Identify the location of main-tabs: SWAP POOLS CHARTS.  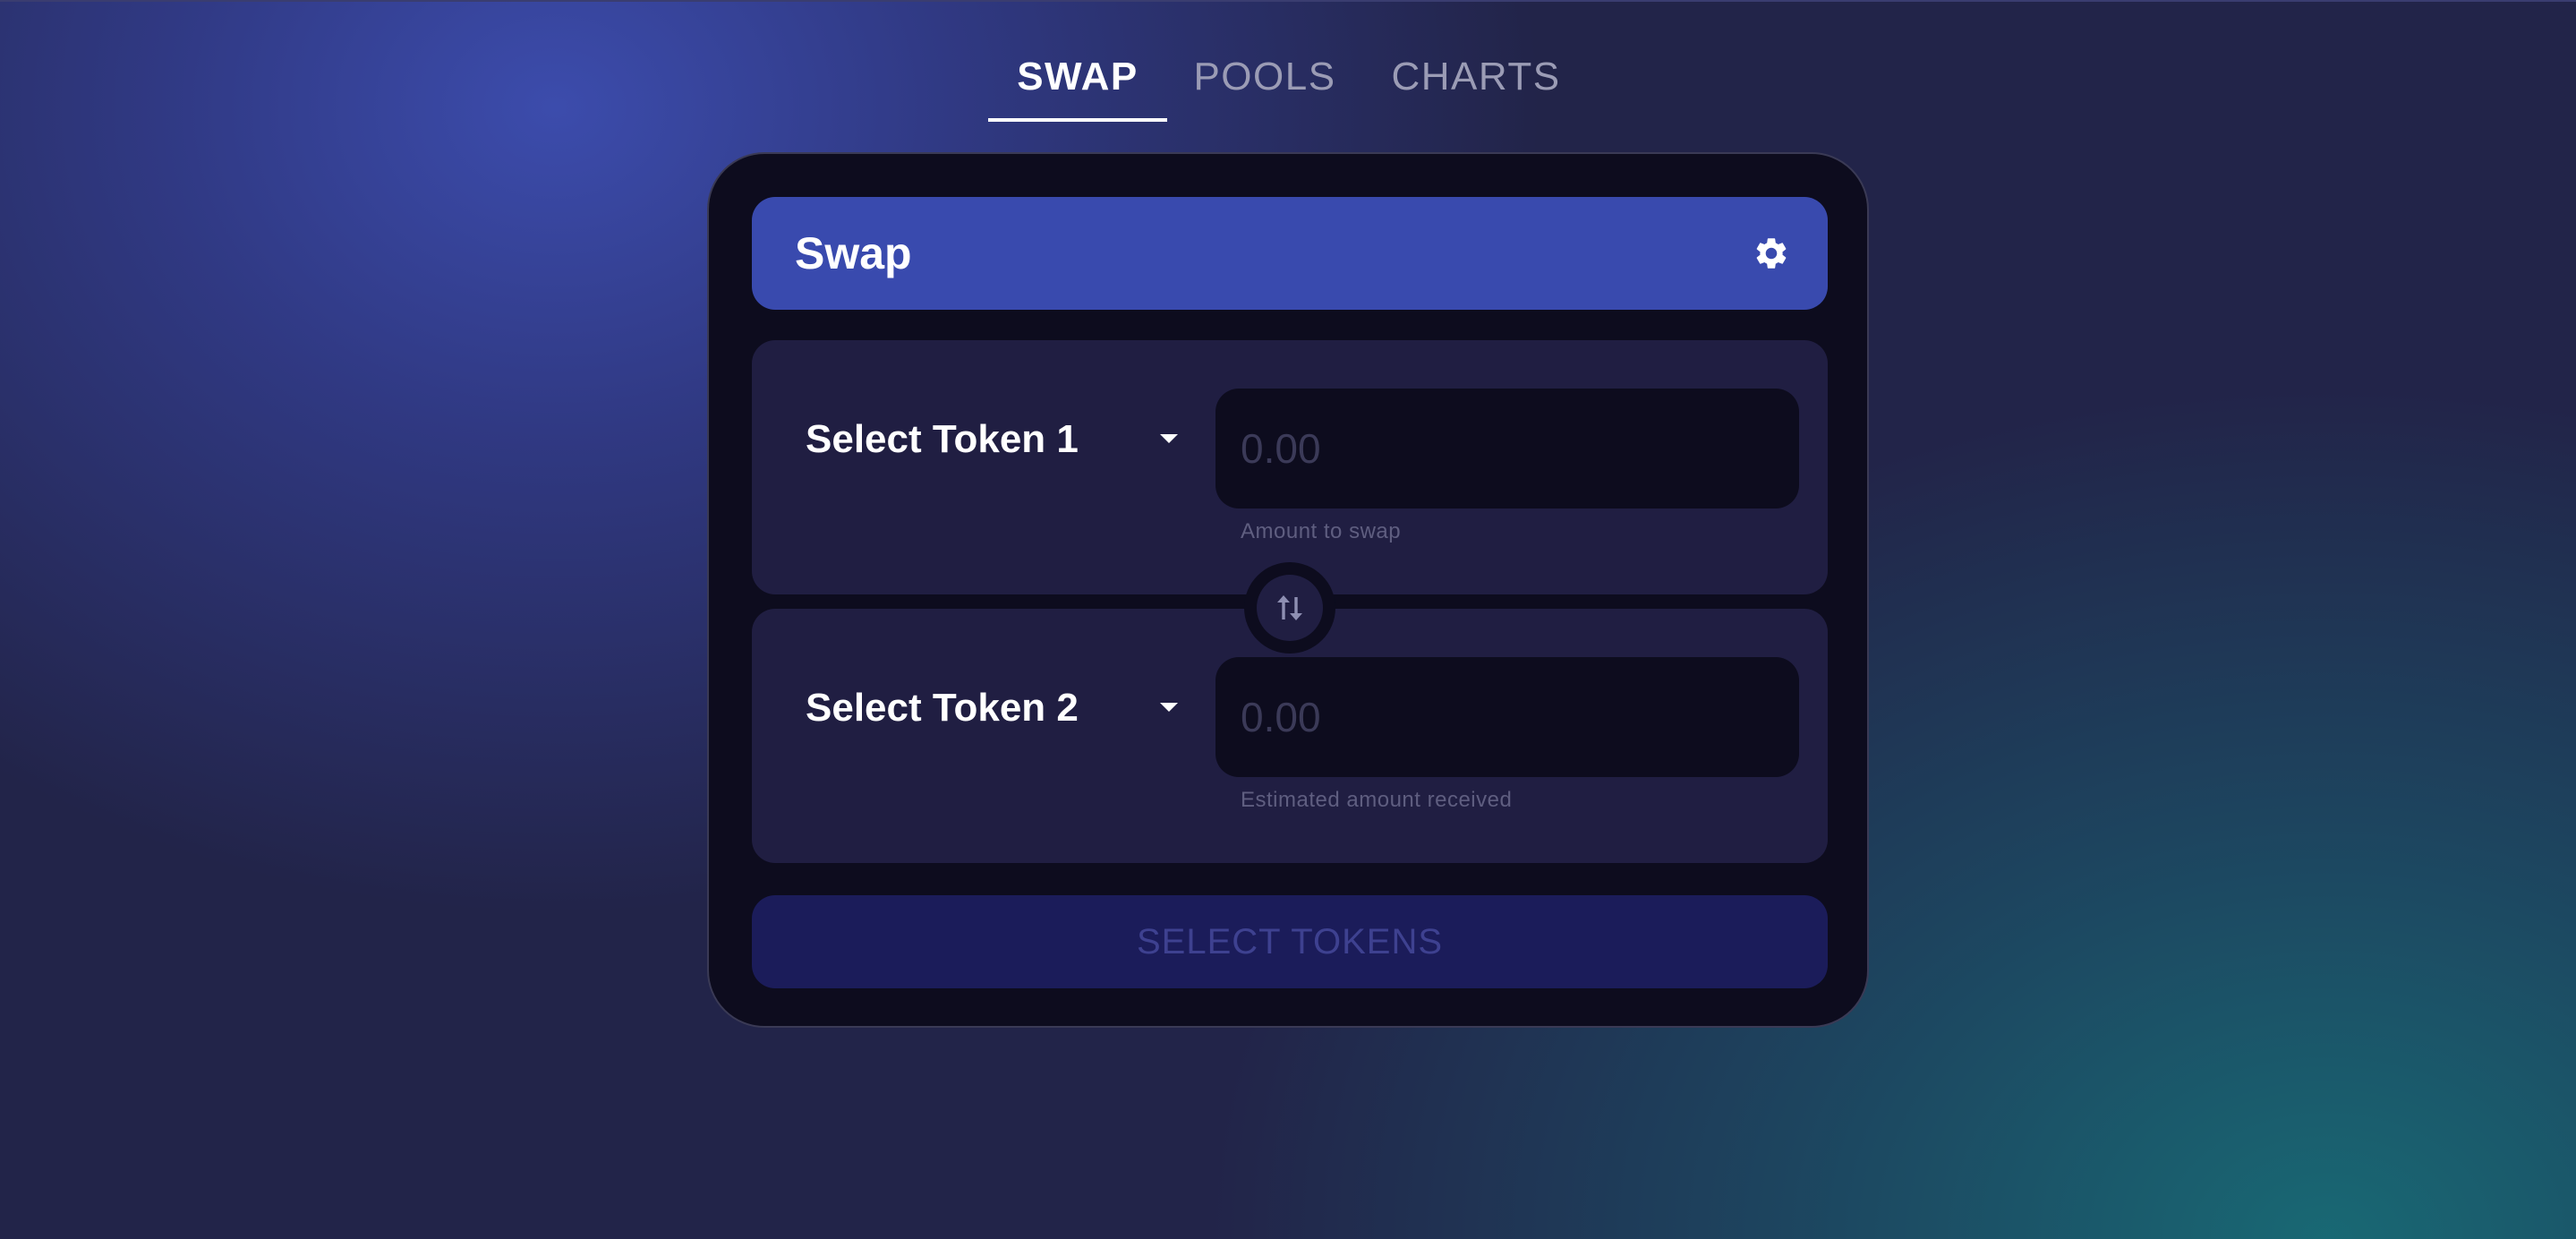
(1288, 84).